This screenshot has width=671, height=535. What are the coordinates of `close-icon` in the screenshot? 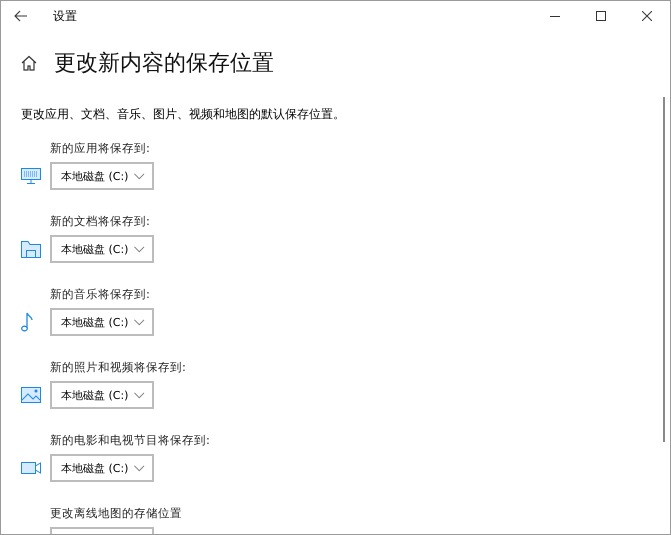 It's located at (647, 16).